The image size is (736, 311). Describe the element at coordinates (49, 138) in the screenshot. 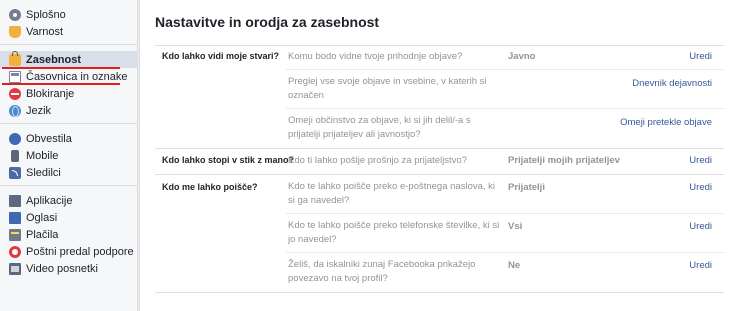

I see `sidebar-item-label: Obvestila` at that location.